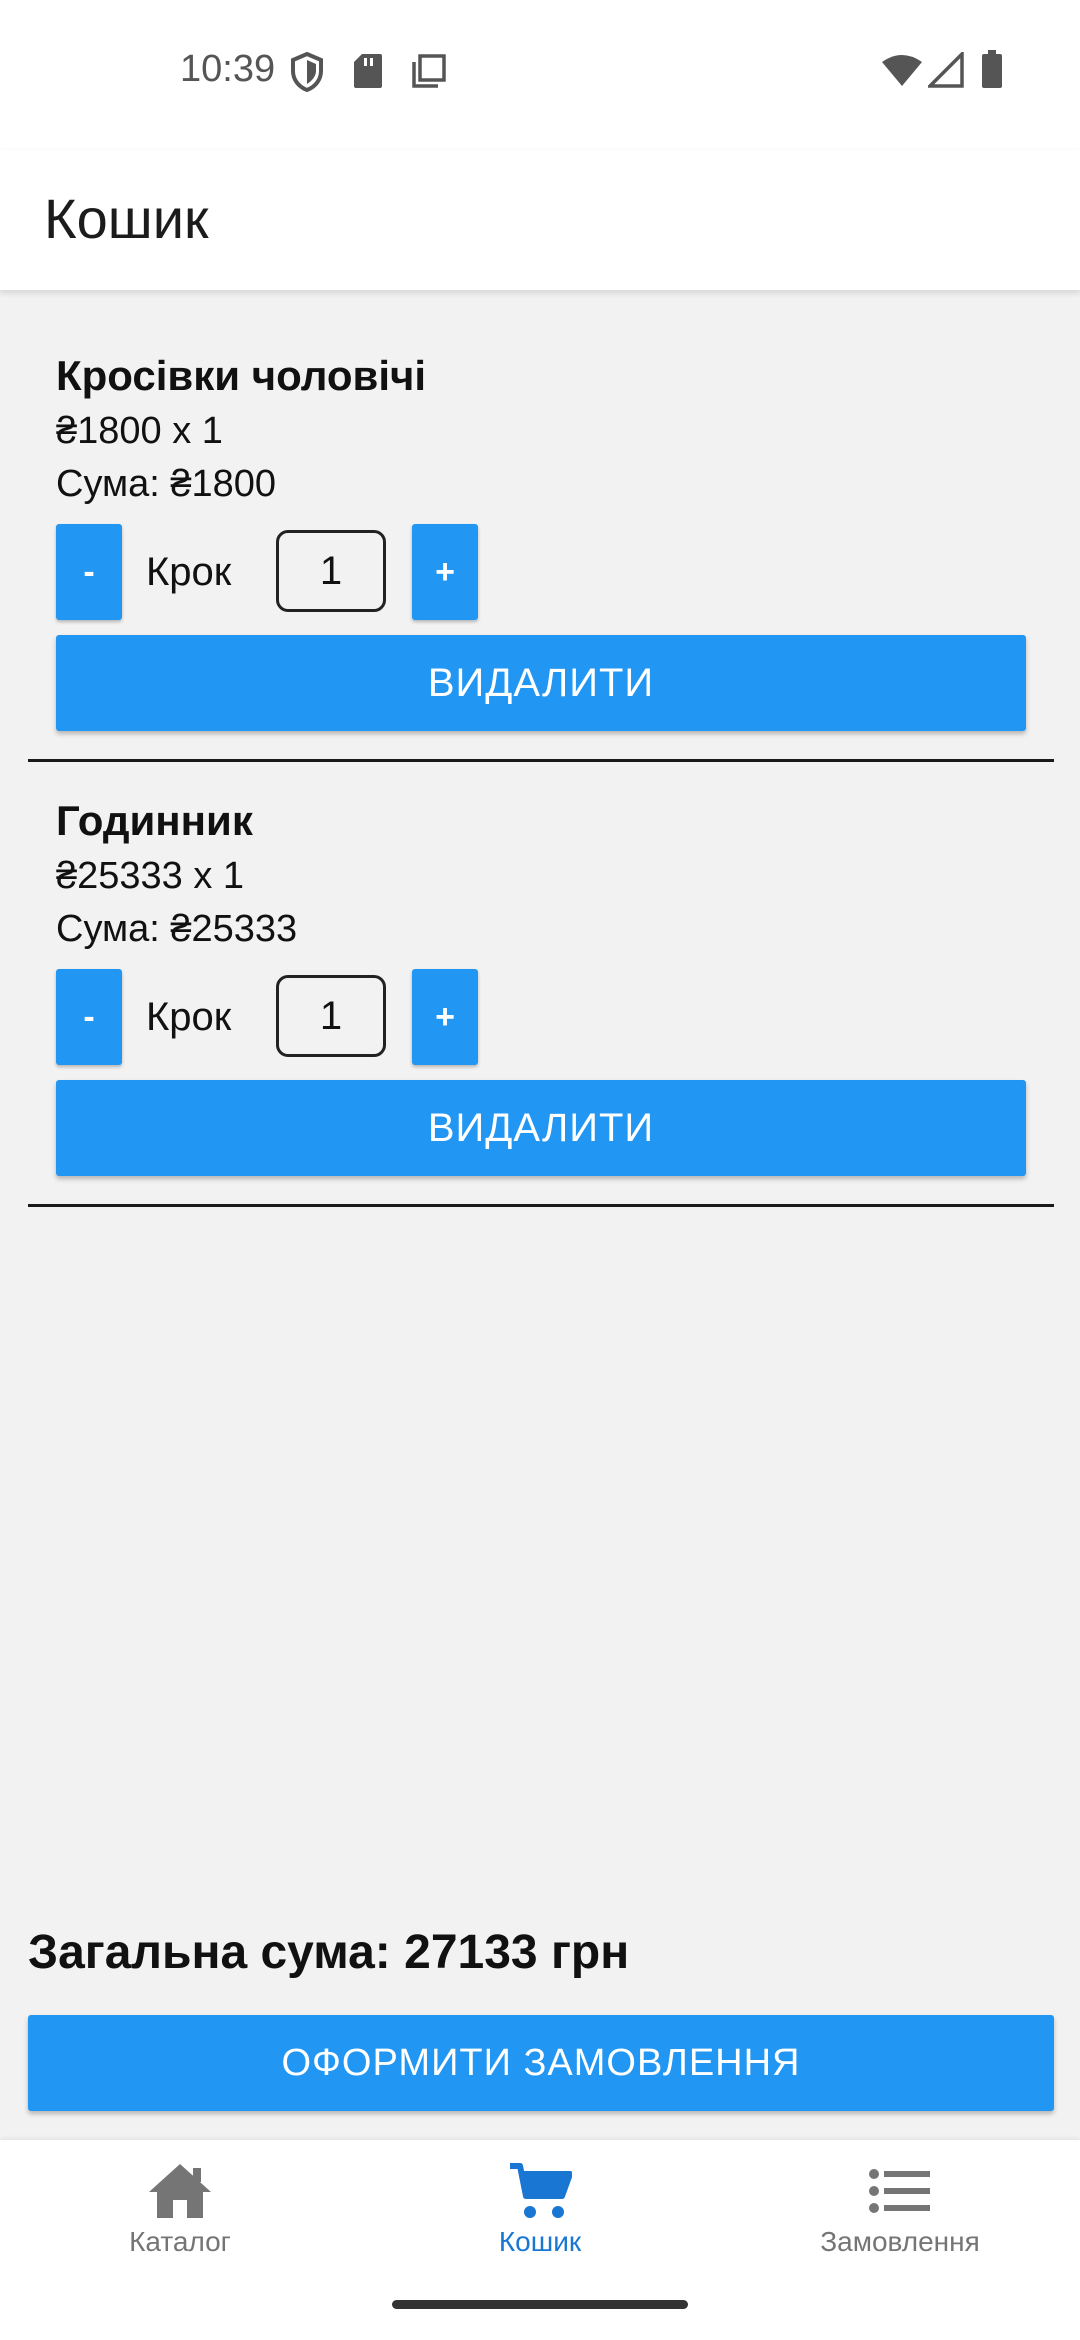 The width and height of the screenshot is (1080, 2340). I want to click on nav-item-catalog: Каталог, so click(180, 2220).